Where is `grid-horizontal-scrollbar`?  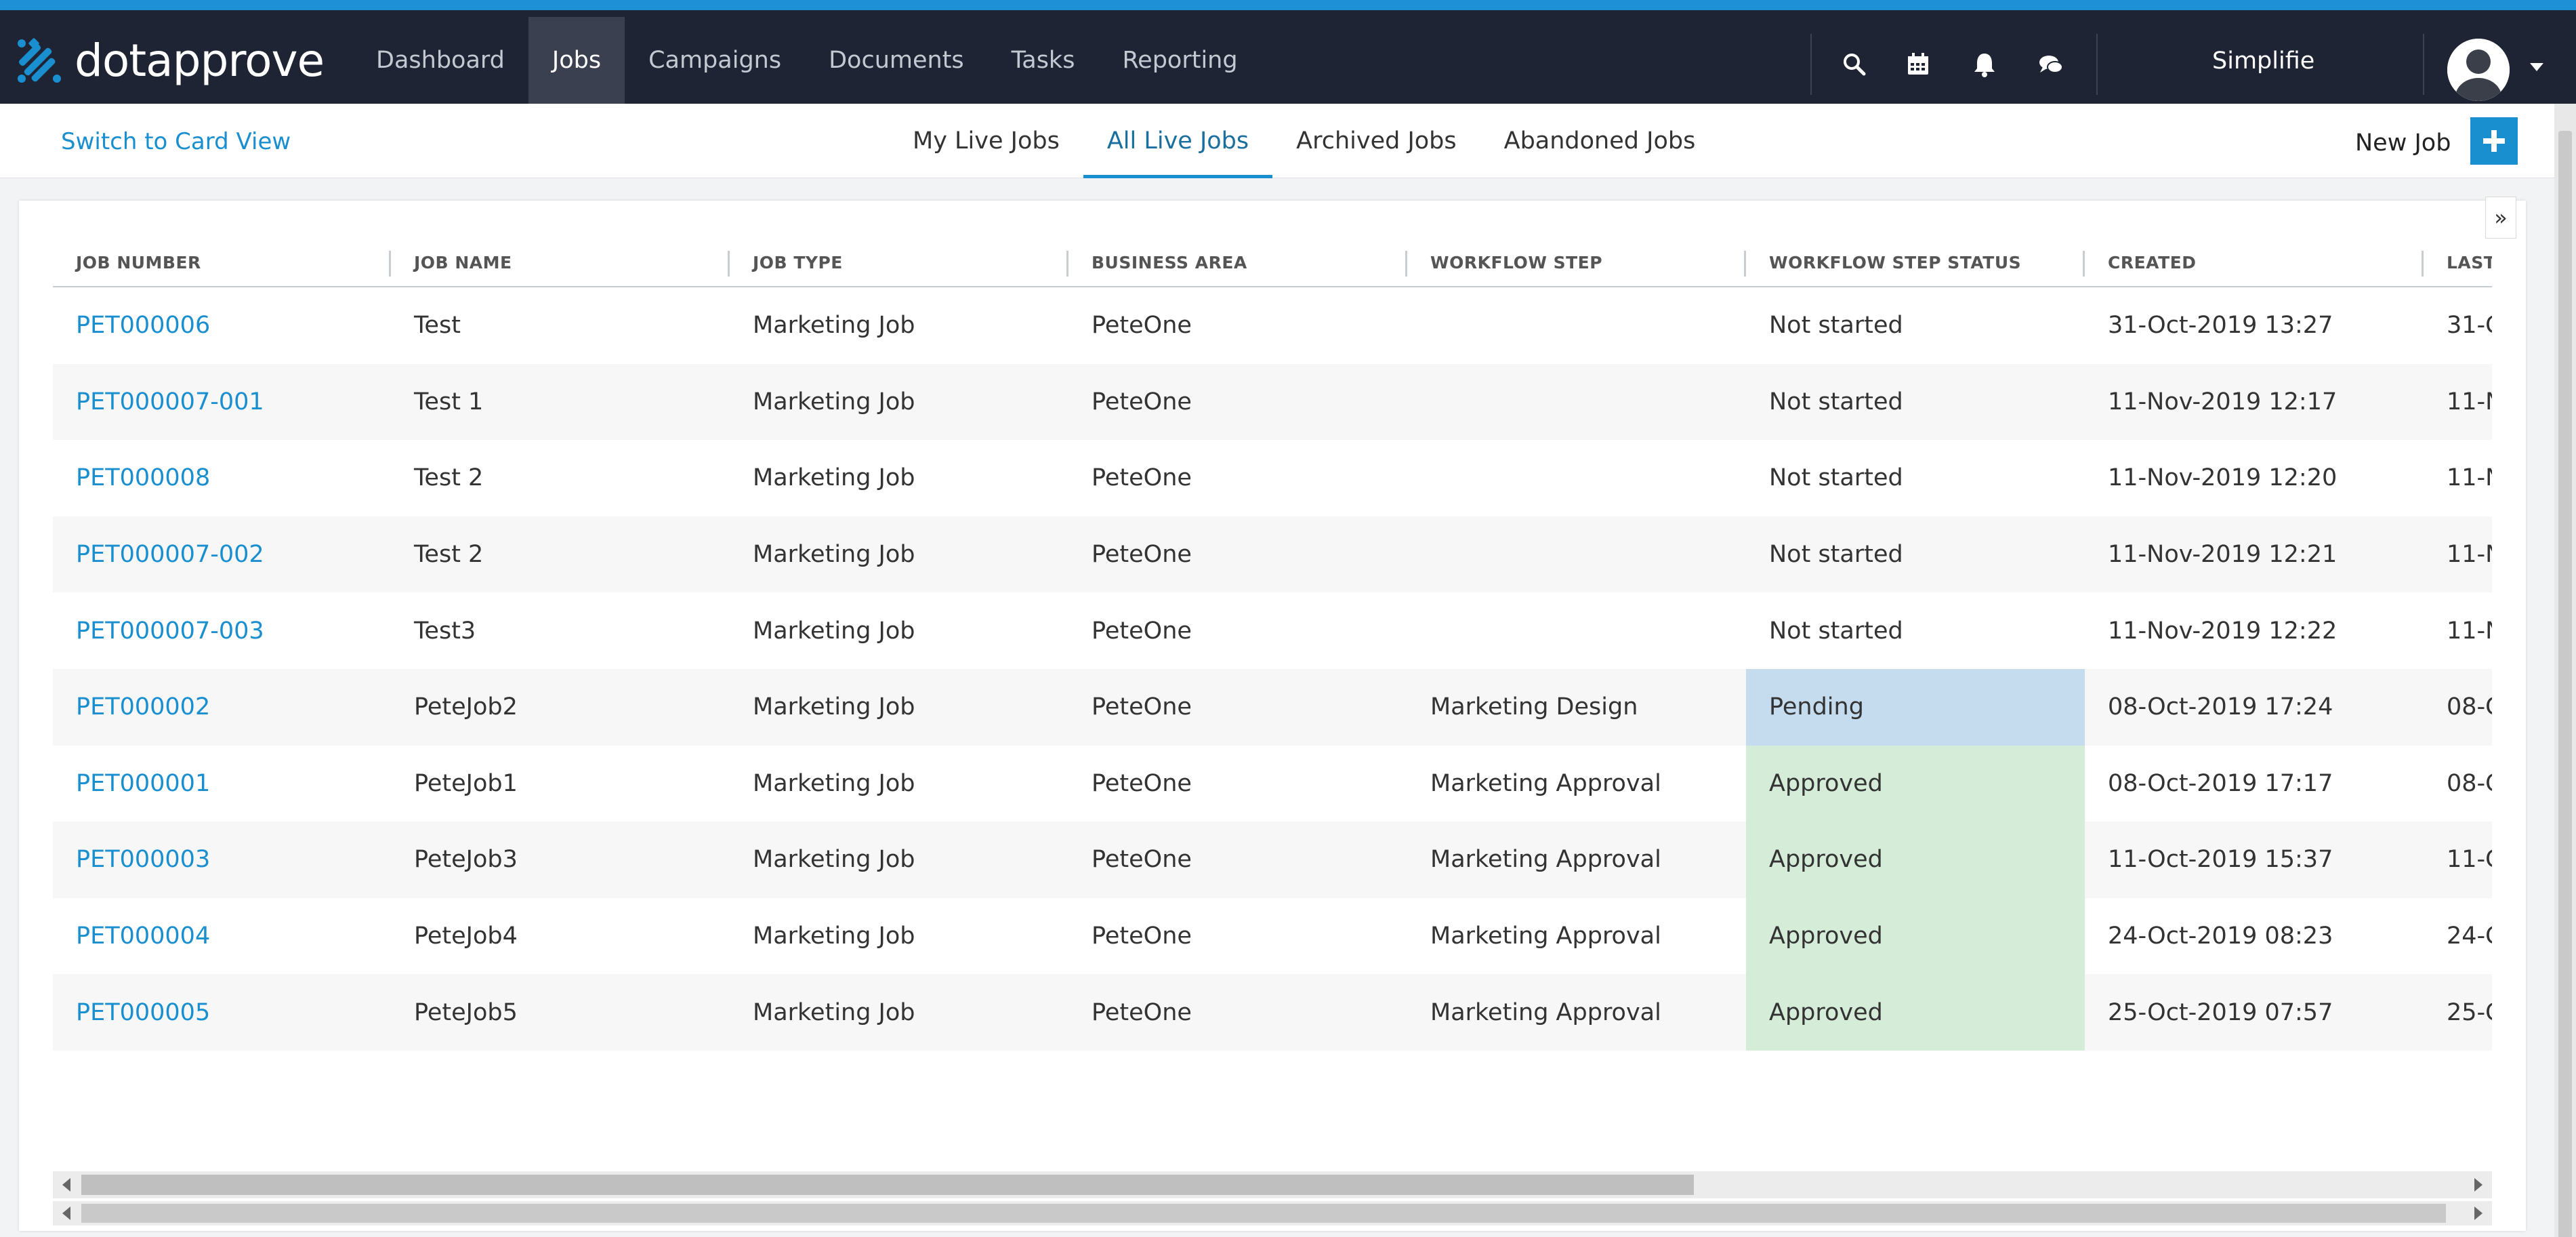 grid-horizontal-scrollbar is located at coordinates (1272, 1184).